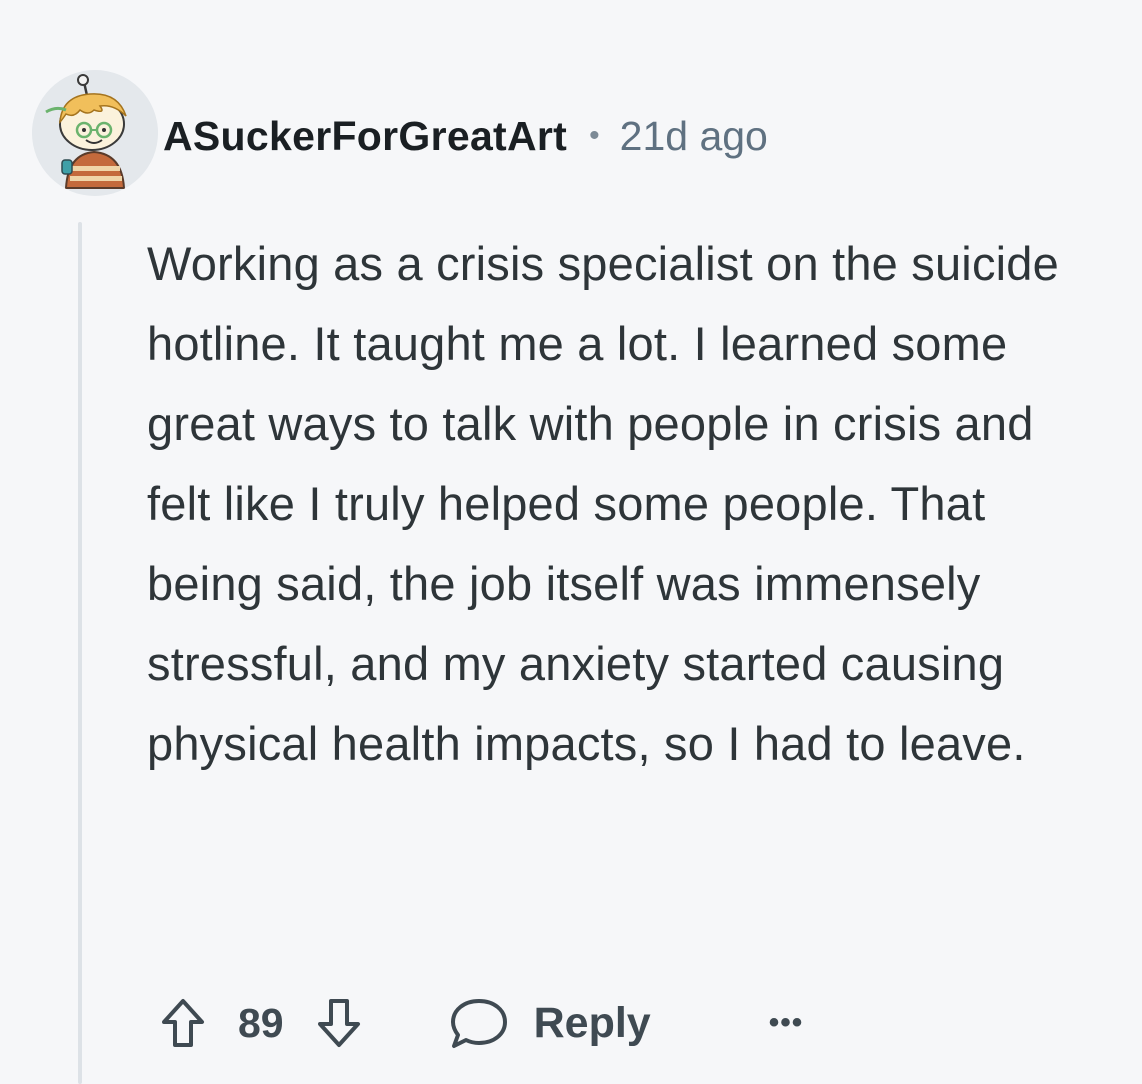 The height and width of the screenshot is (1084, 1142). What do you see at coordinates (80, 653) in the screenshot?
I see `thread-line` at bounding box center [80, 653].